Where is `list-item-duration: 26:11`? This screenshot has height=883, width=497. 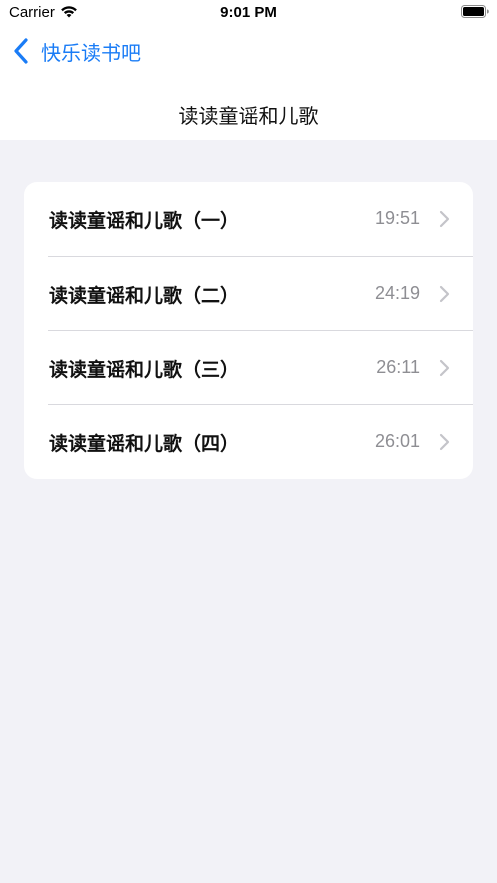 list-item-duration: 26:11 is located at coordinates (398, 367).